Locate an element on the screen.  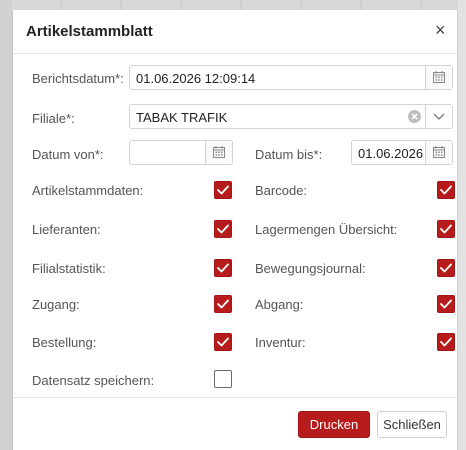
checkbox-zugang is located at coordinates (223, 304).